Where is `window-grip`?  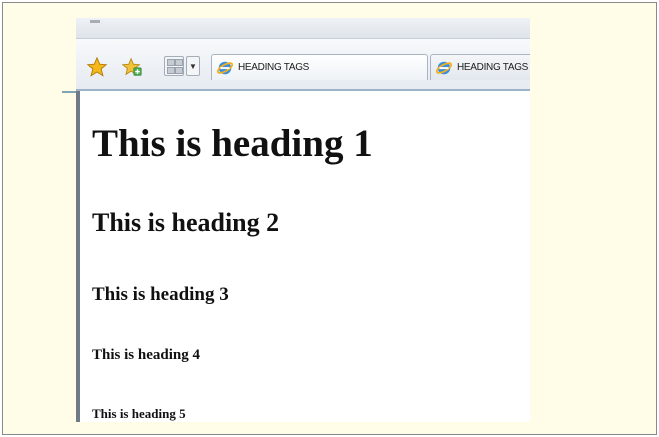 window-grip is located at coordinates (95, 21).